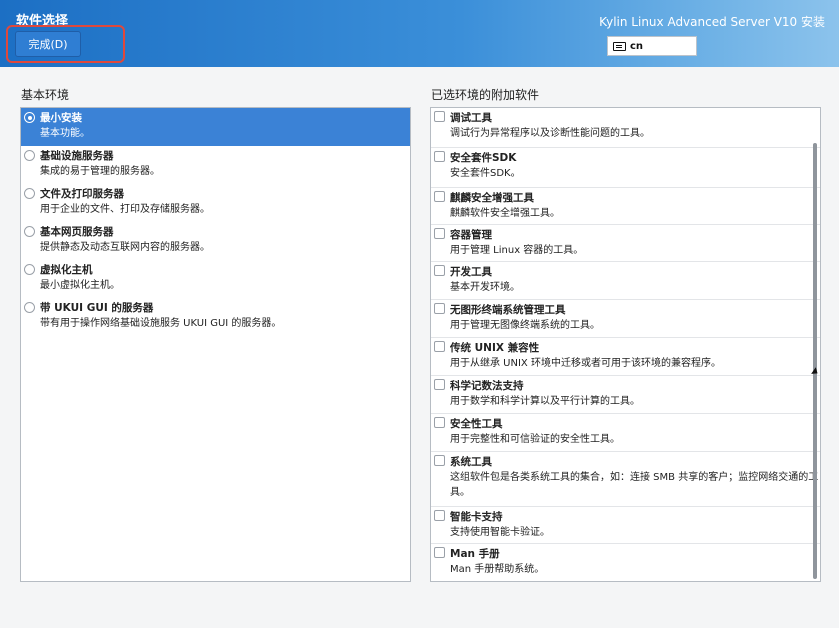  Describe the element at coordinates (215, 279) in the screenshot. I see `env-item-virtualization: 虚拟化主机 最小虚拟化主机。` at that location.